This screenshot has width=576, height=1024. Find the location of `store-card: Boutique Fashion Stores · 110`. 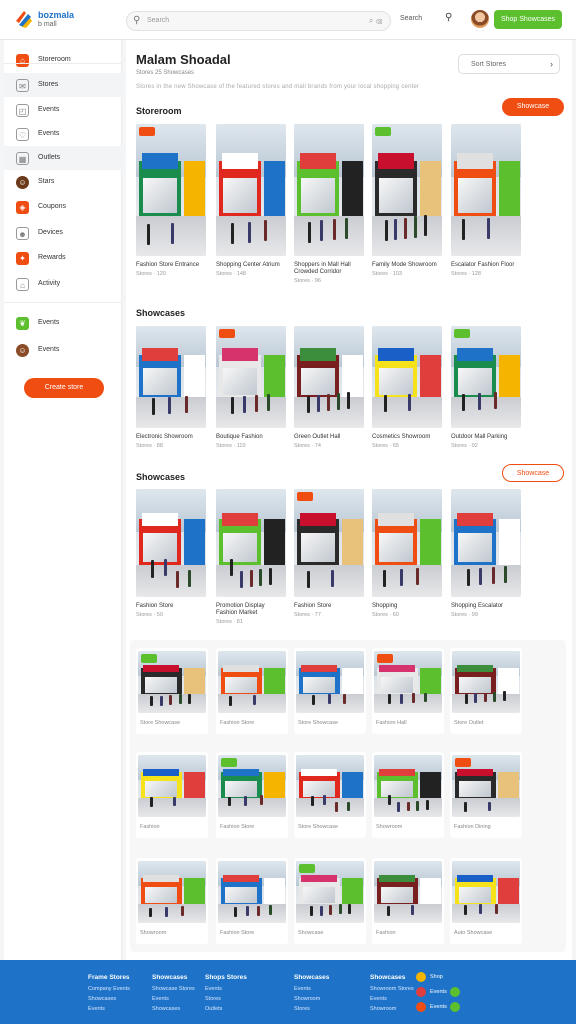

store-card: Boutique Fashion Stores · 110 is located at coordinates (251, 387).